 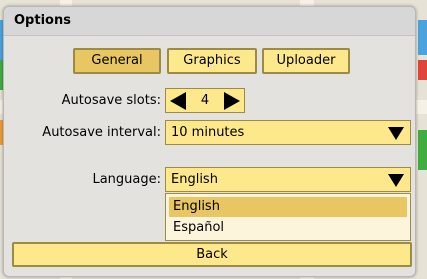 I want to click on autosave-slots-label: Autosave slots:, so click(x=111, y=100).